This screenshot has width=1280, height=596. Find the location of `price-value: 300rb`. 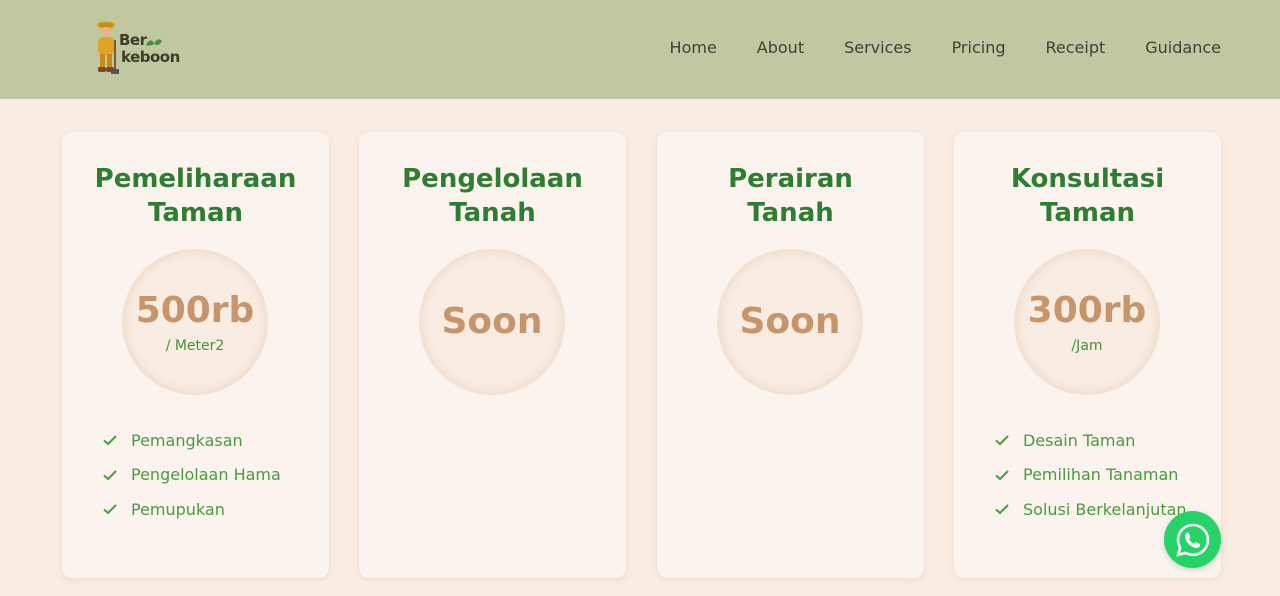

price-value: 300rb is located at coordinates (1087, 310).